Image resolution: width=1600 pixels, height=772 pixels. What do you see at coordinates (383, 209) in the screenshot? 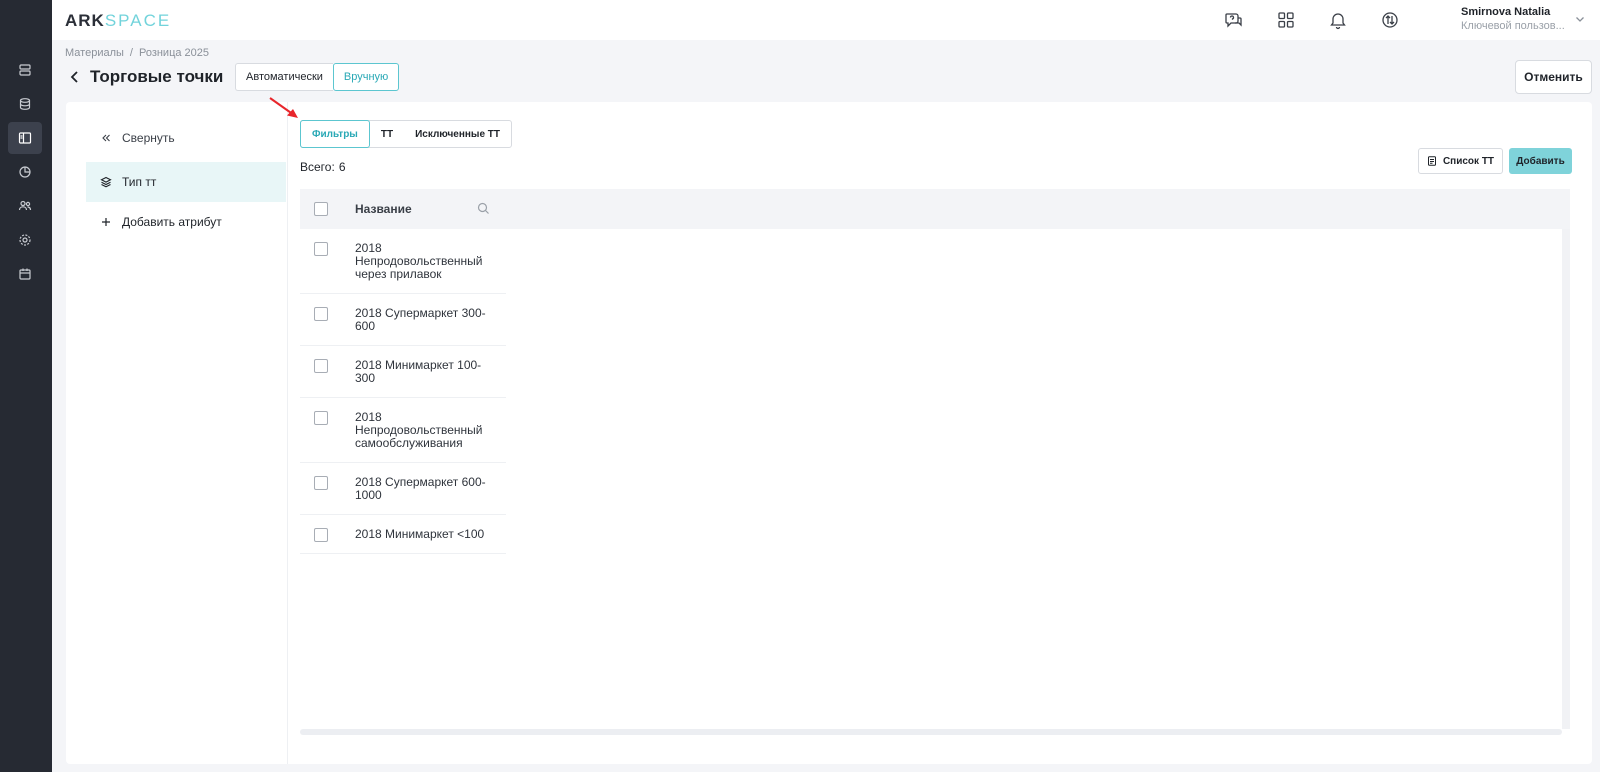
I see `column-header-name: Название` at bounding box center [383, 209].